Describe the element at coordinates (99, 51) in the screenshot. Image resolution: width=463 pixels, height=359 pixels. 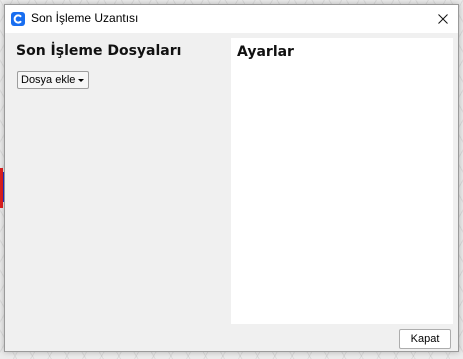
I see `scripts-title: Son İşleme Dosyaları` at that location.